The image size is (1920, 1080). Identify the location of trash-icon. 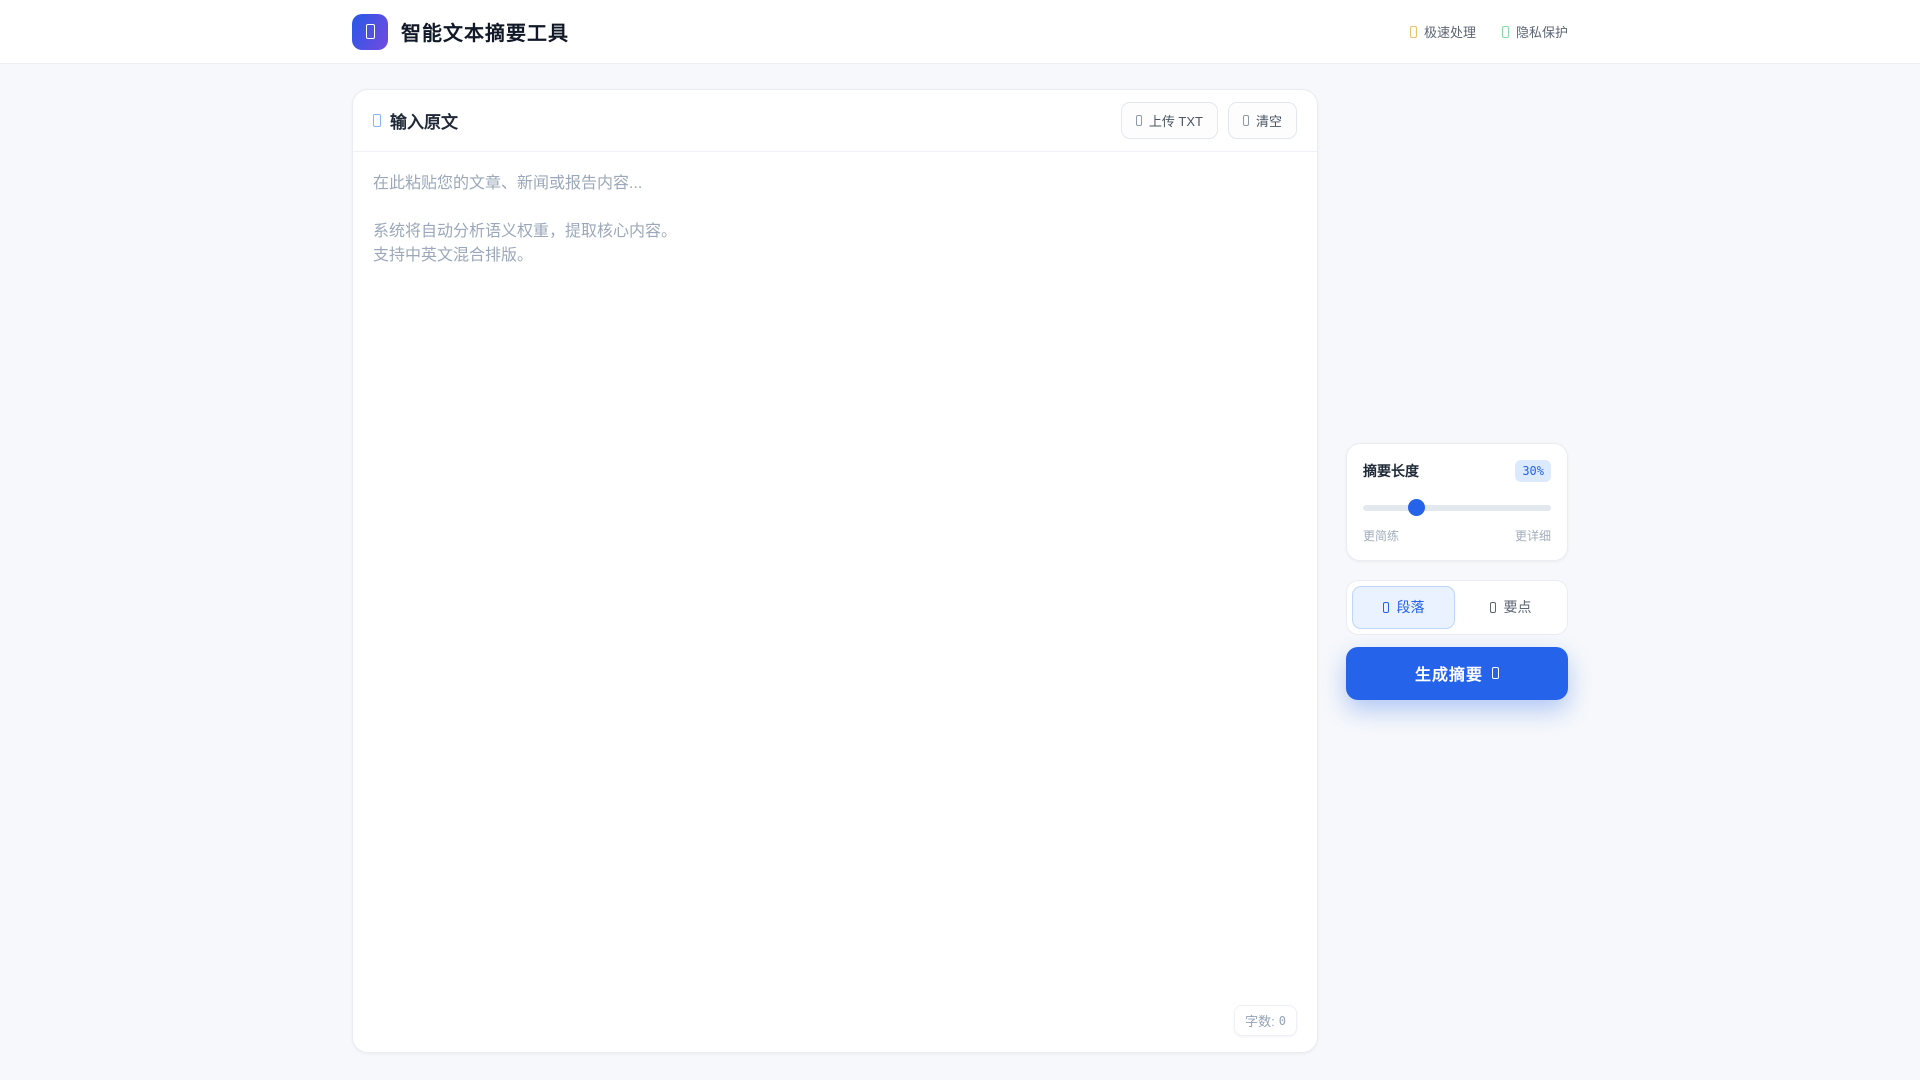
(1245, 120).